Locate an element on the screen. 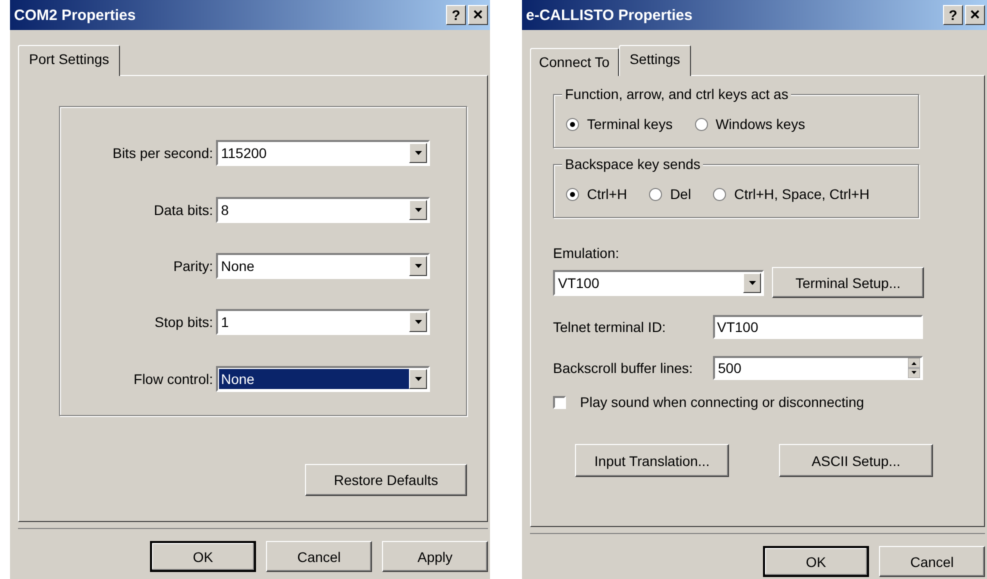 The image size is (987, 579). field-label: Data bits: is located at coordinates (183, 210).